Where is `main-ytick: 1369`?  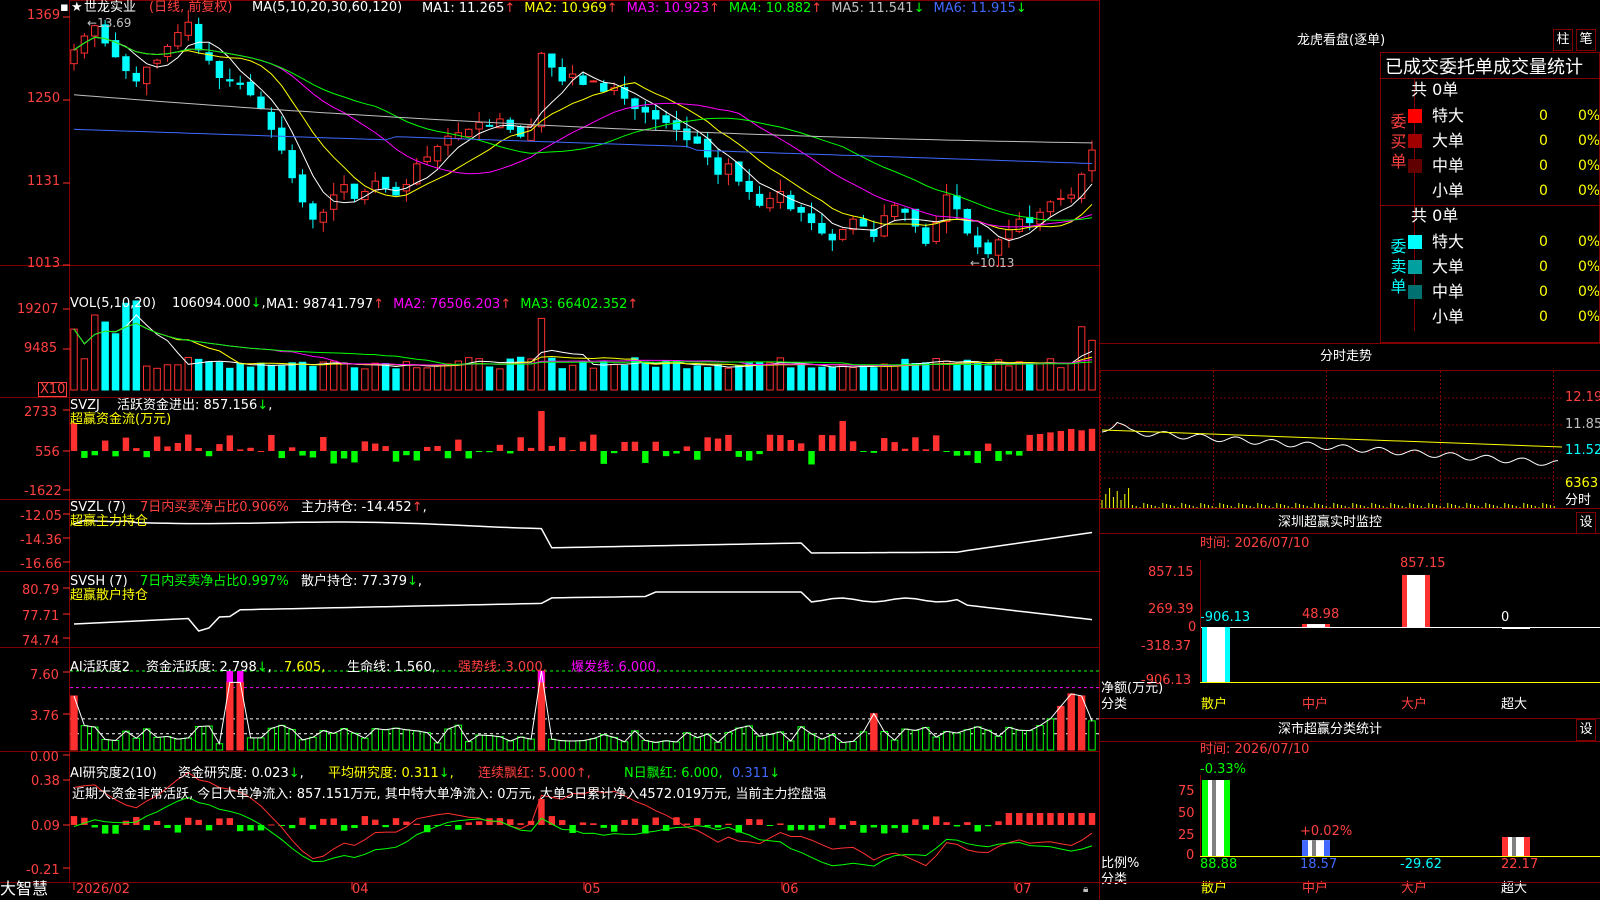 main-ytick: 1369 is located at coordinates (44, 15).